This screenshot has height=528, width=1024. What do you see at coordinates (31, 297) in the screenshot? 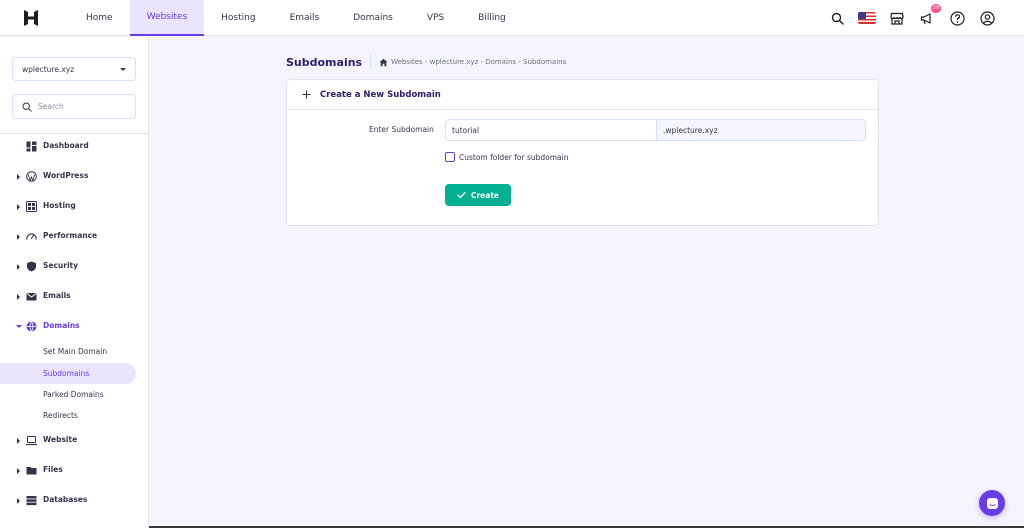
I see `mail-icon` at bounding box center [31, 297].